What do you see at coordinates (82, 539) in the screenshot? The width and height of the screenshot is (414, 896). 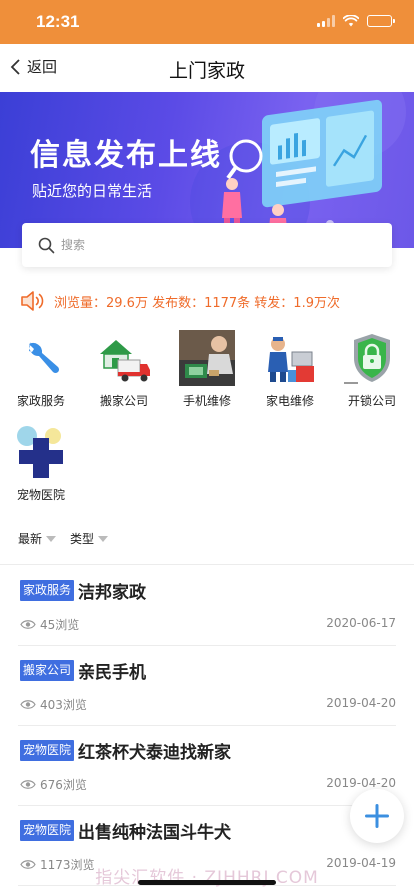 I see `filter-label: 类型` at bounding box center [82, 539].